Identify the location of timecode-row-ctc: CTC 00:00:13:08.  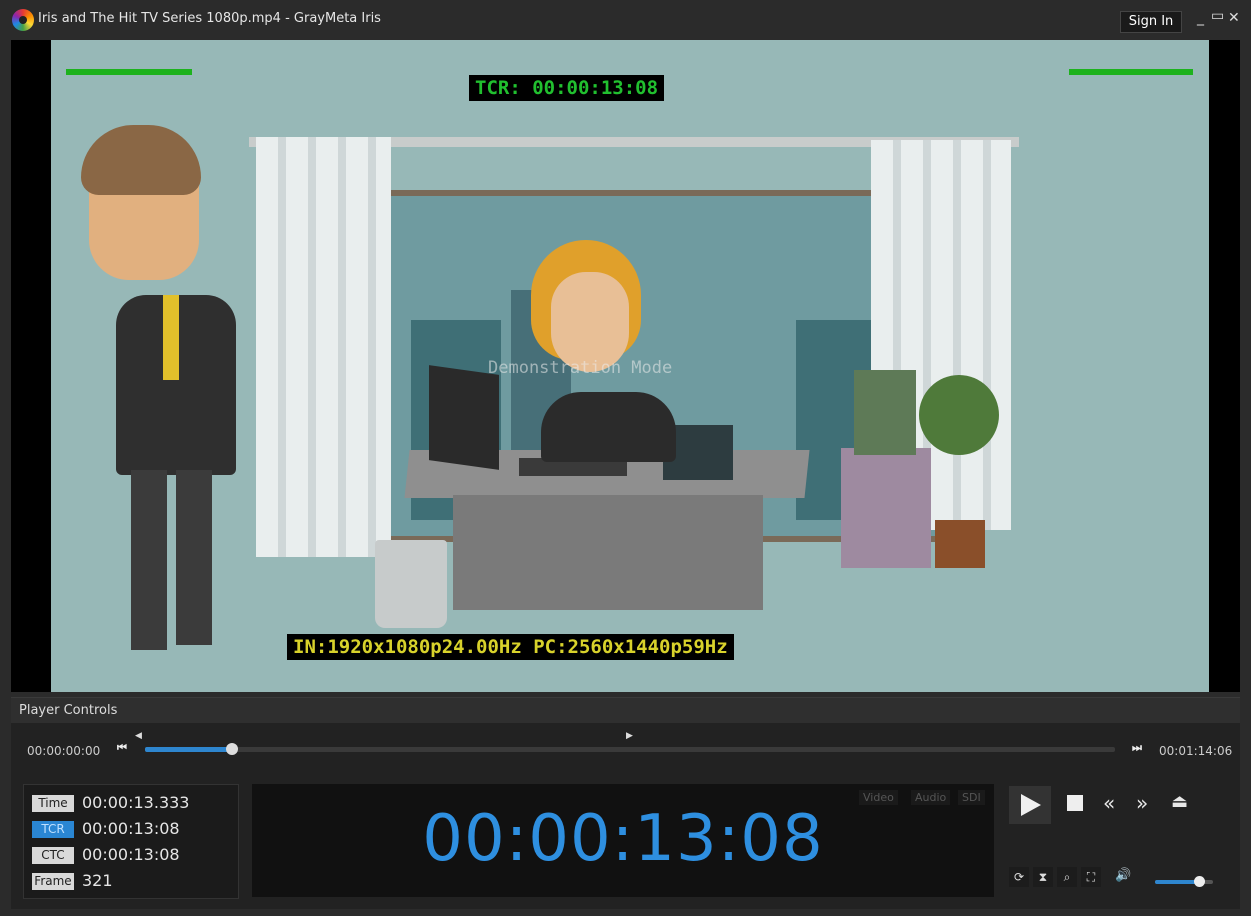
(132, 856).